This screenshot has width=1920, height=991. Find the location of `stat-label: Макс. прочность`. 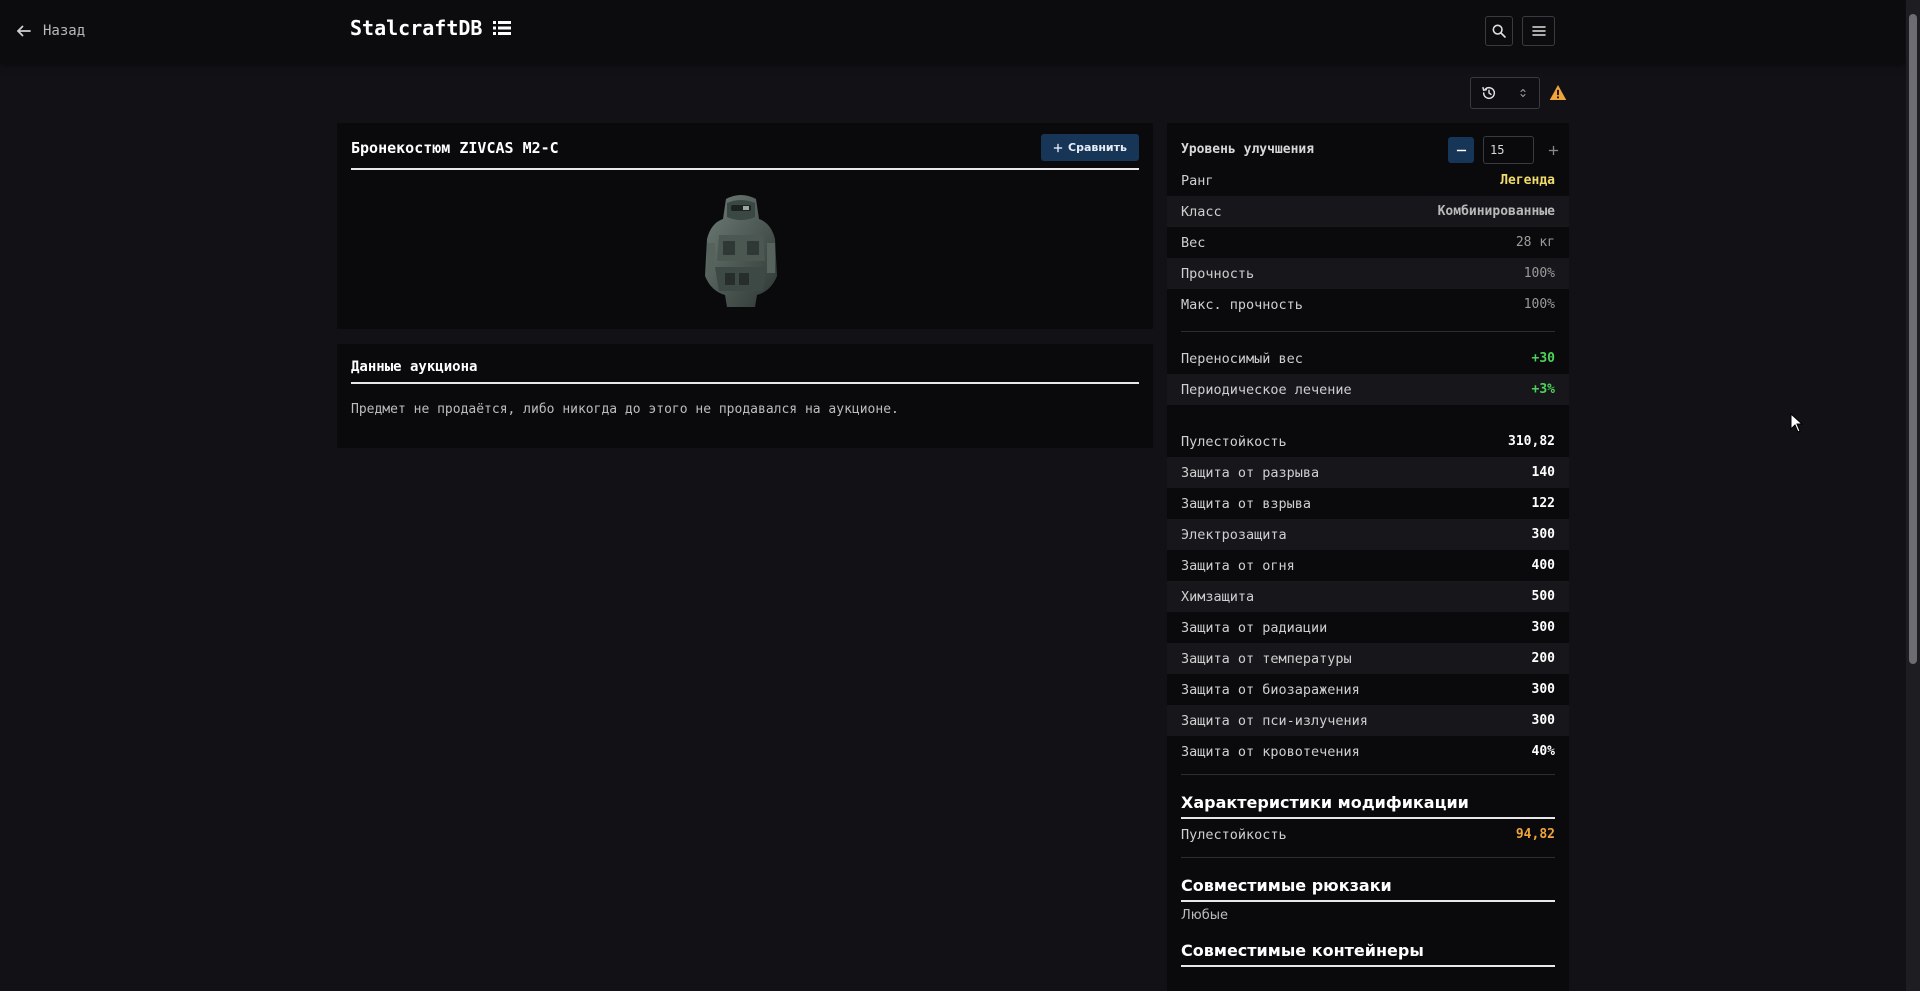

stat-label: Макс. прочность is located at coordinates (1242, 304).